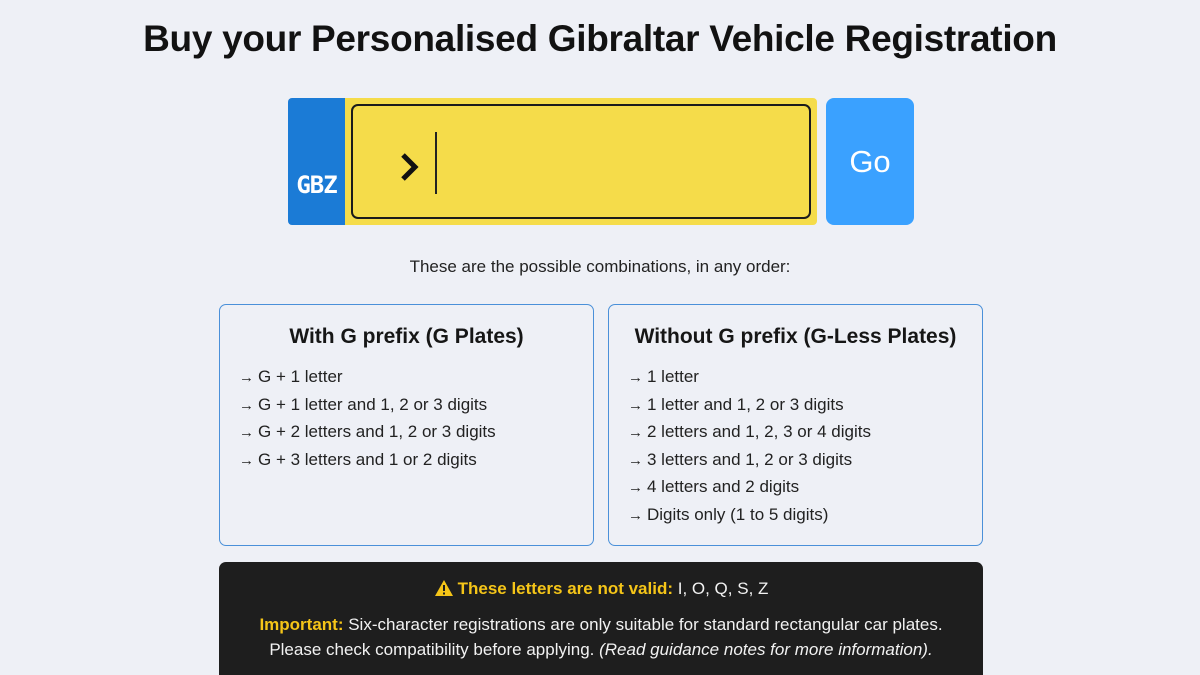 This screenshot has height=675, width=1200. Describe the element at coordinates (805, 487) in the screenshot. I see `list-item: → 4 letters and 2 digits` at that location.